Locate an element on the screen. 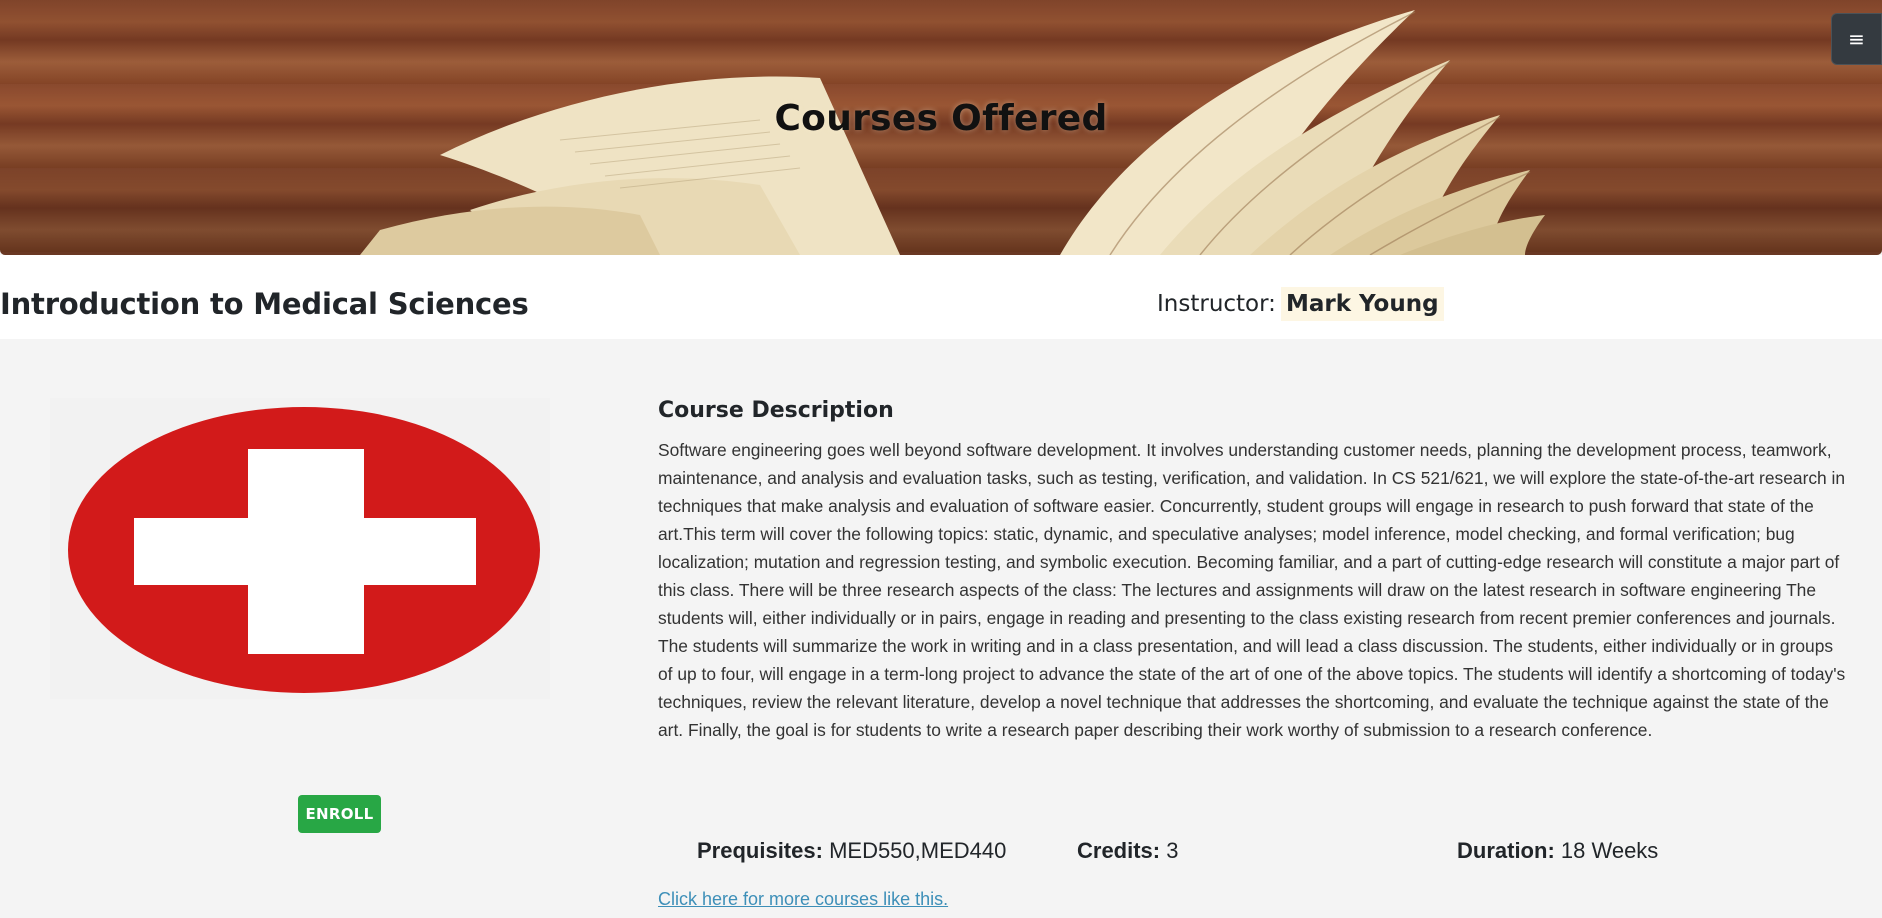  hamburger-menu-icon: ≡ is located at coordinates (1856, 39).